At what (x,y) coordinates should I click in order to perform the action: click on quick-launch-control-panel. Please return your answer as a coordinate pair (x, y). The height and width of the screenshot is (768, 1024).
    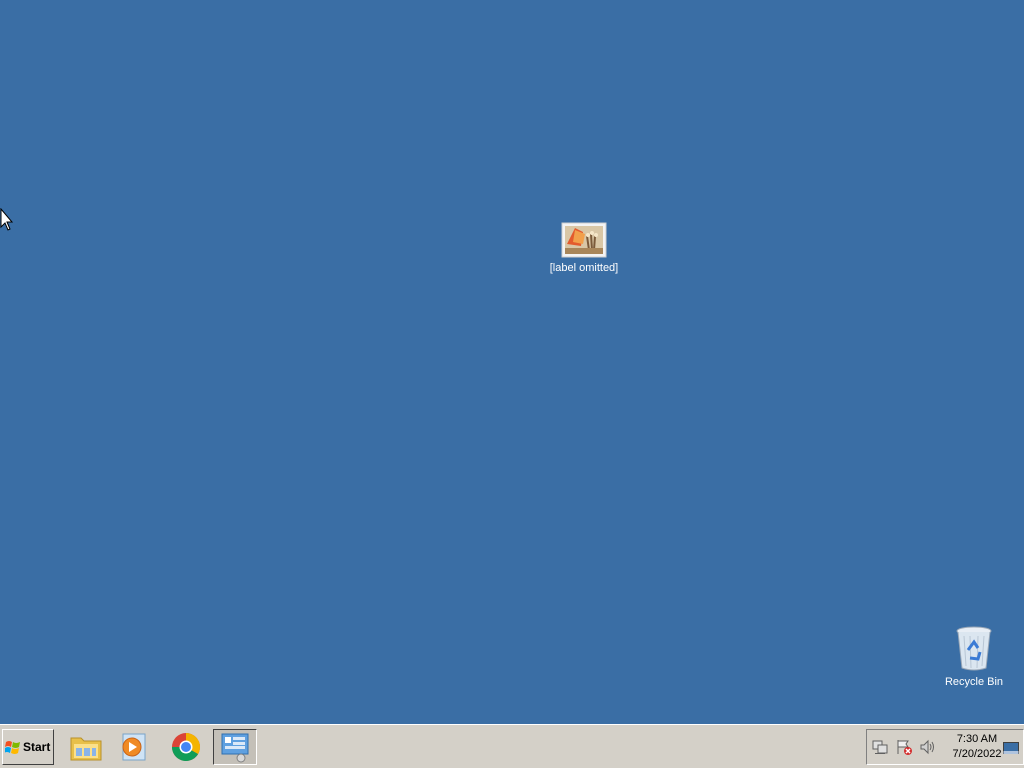
    Looking at the image, I should click on (235, 747).